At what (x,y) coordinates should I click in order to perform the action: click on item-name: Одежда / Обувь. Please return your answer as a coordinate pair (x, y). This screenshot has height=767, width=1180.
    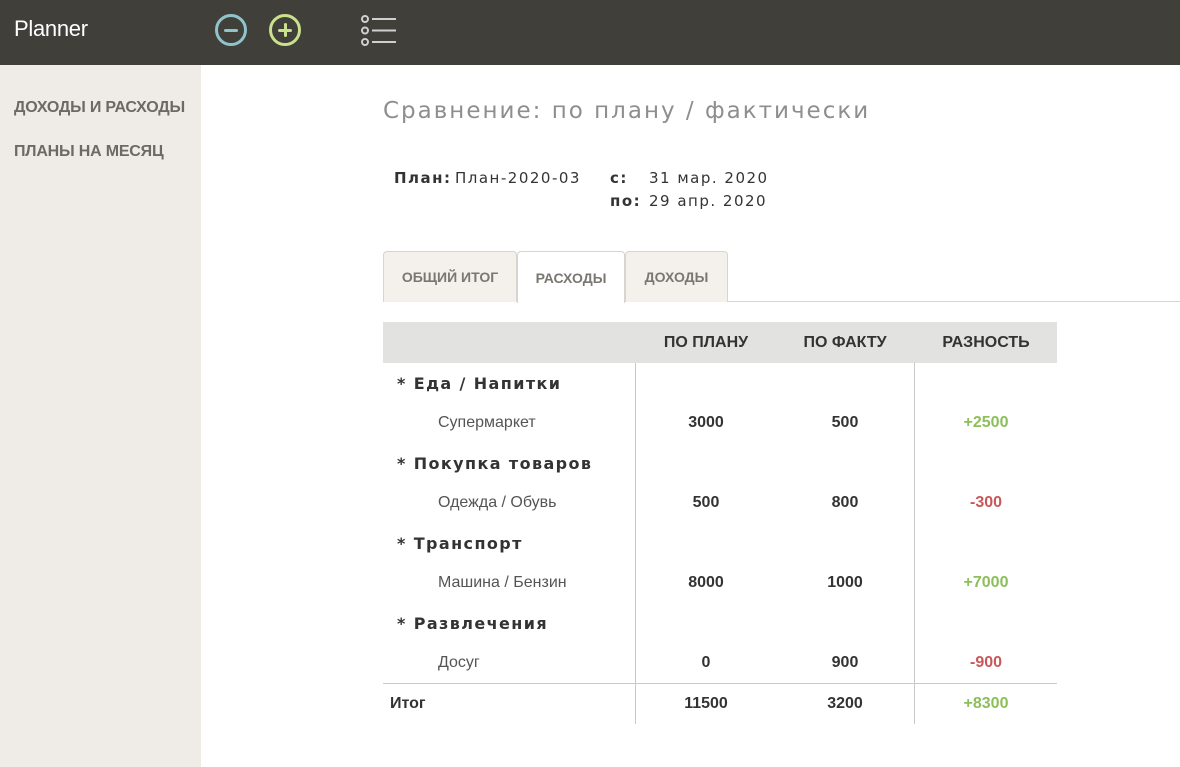
    Looking at the image, I should click on (497, 502).